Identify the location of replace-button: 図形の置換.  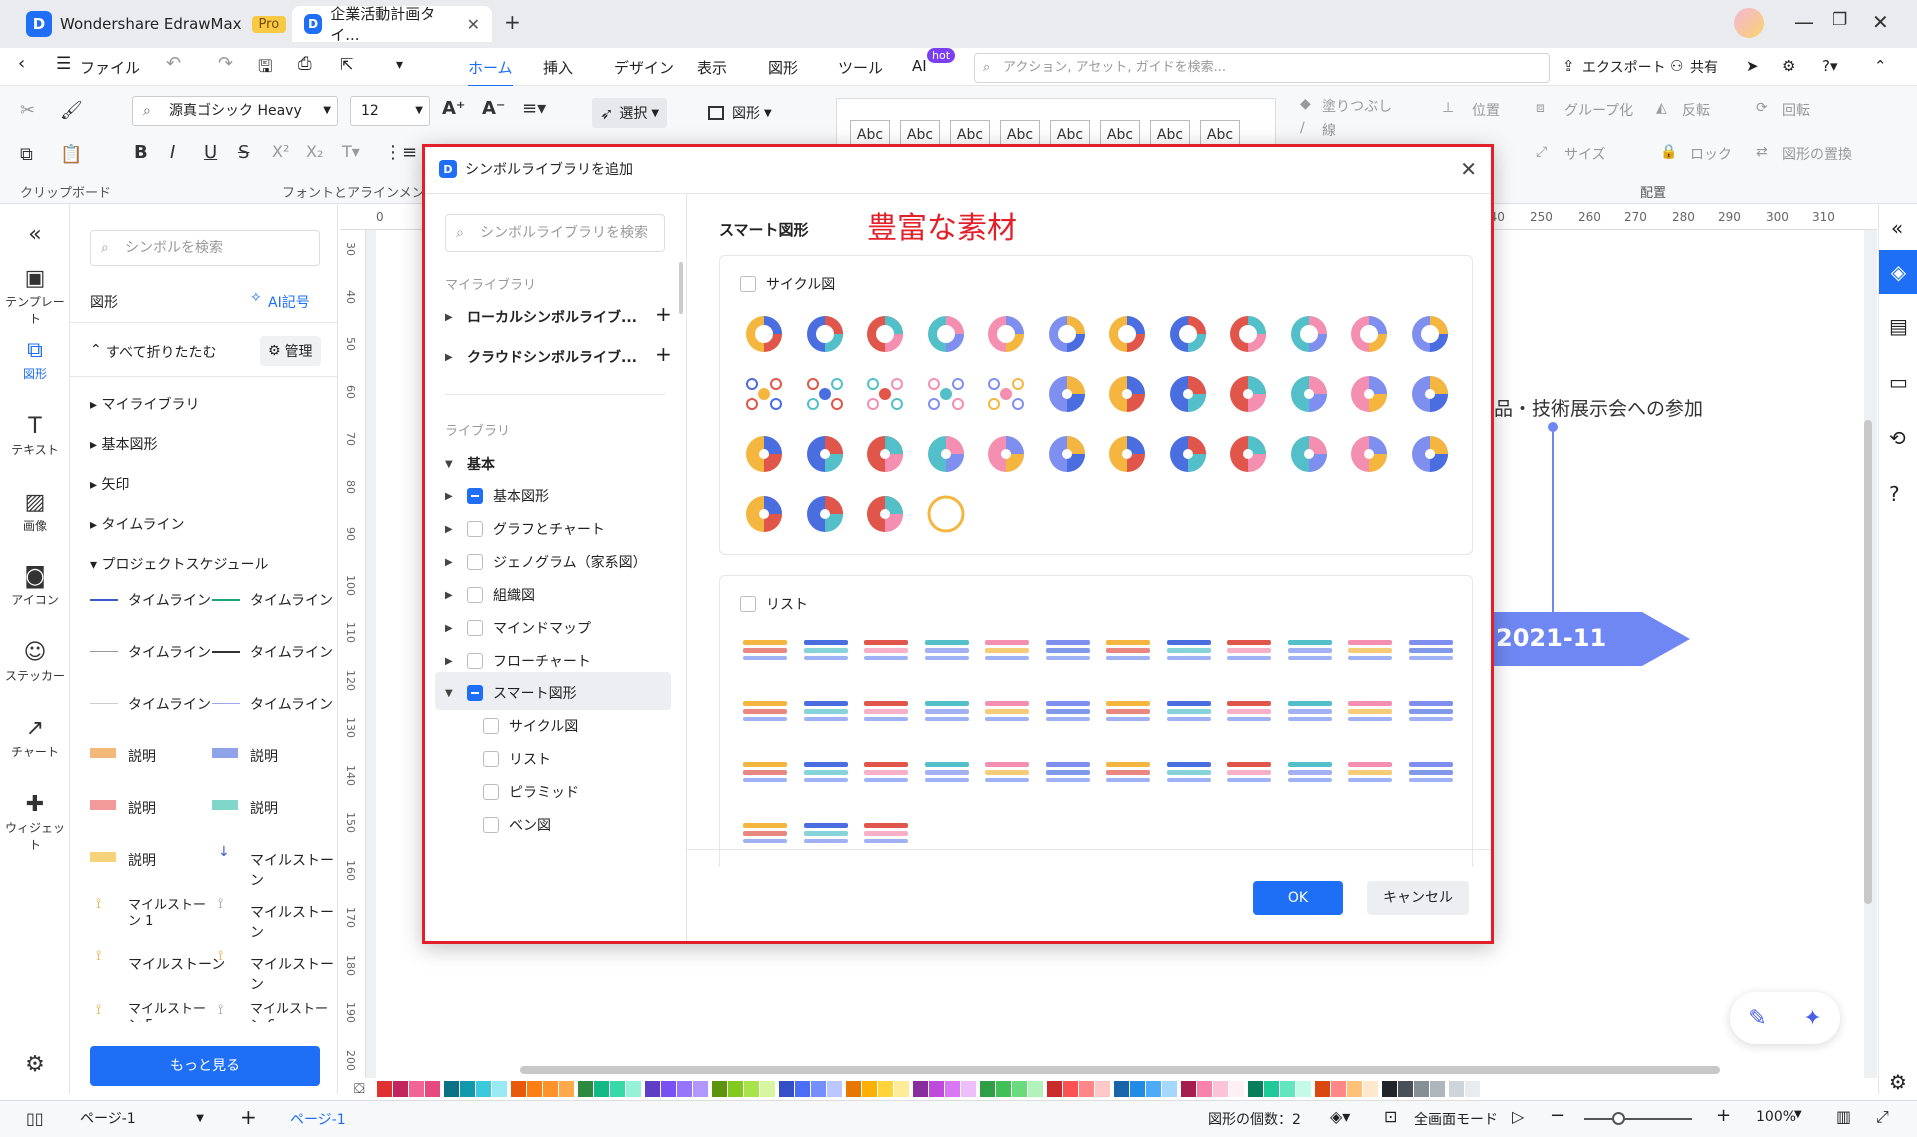
(1817, 154).